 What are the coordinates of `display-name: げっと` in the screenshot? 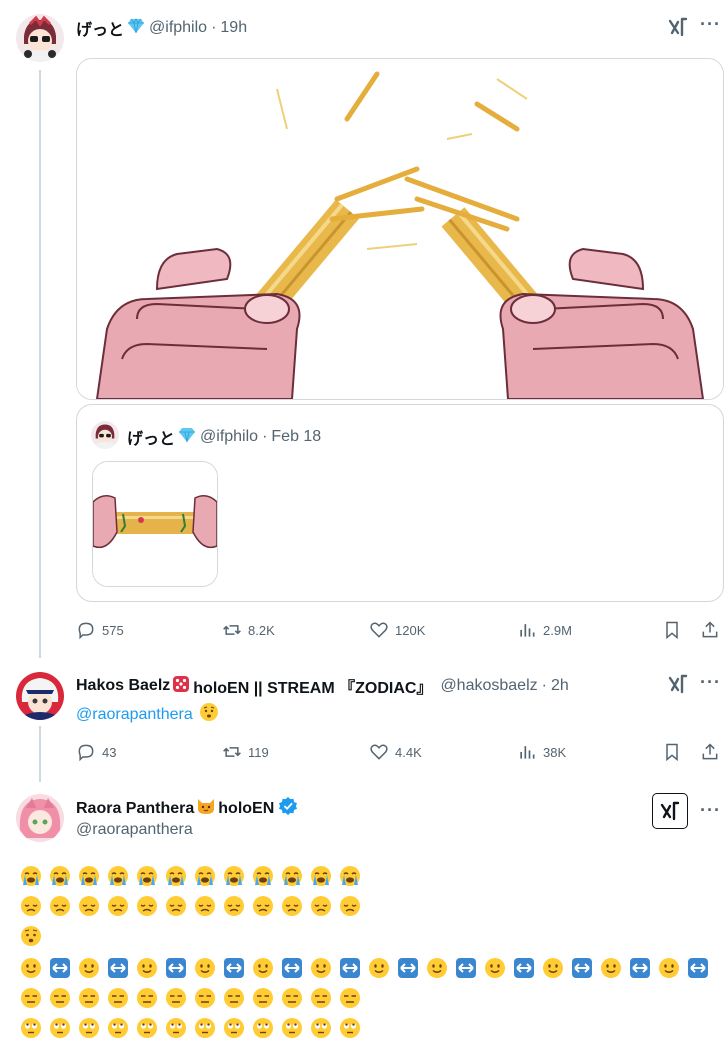 It's located at (100, 28).